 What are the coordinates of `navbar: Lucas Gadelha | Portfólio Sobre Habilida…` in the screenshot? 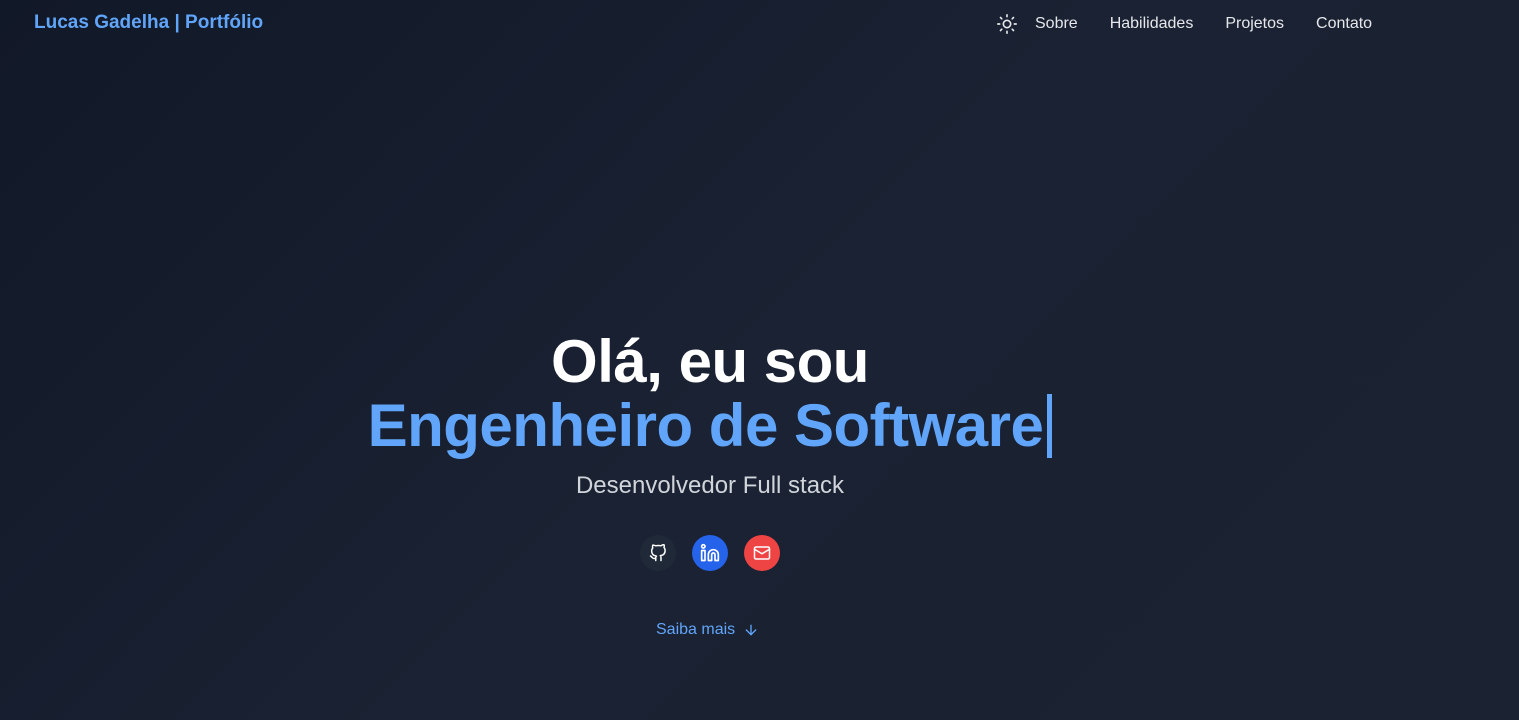 It's located at (759, 24).